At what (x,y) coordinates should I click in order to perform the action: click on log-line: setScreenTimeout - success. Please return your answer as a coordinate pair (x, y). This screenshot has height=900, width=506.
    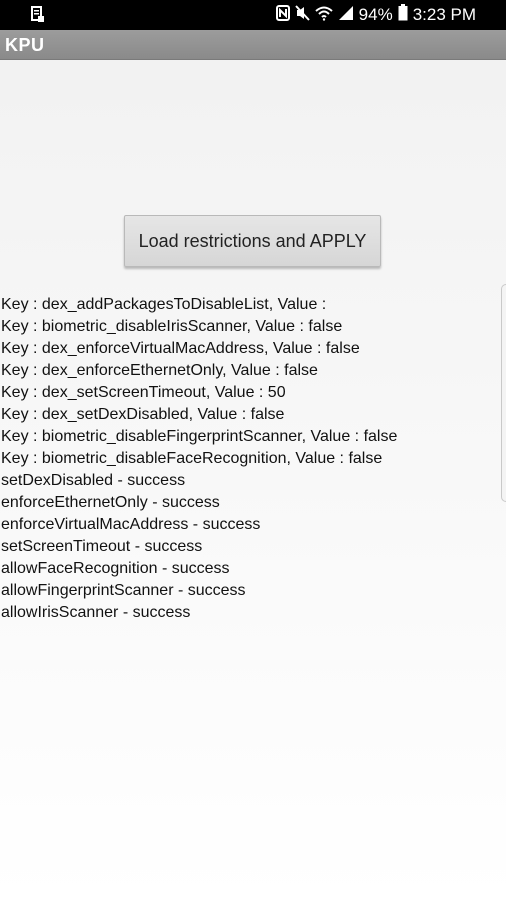
    Looking at the image, I should click on (102, 546).